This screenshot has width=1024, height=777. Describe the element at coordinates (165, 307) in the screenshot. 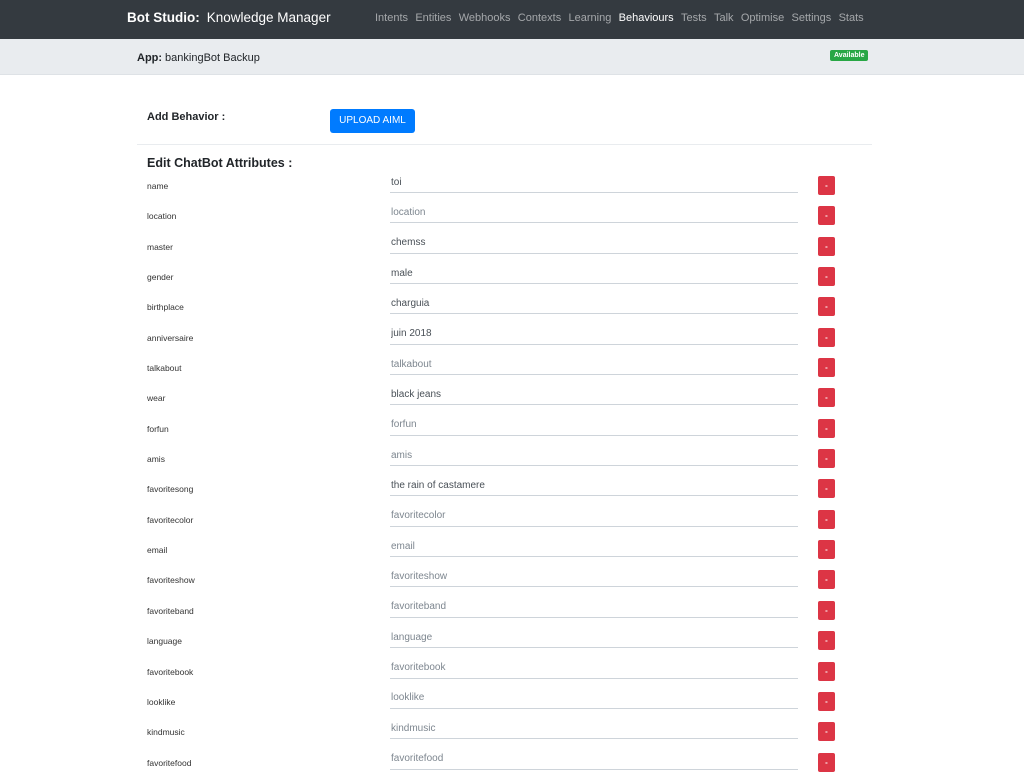

I see `attribute-name: birthplace` at that location.